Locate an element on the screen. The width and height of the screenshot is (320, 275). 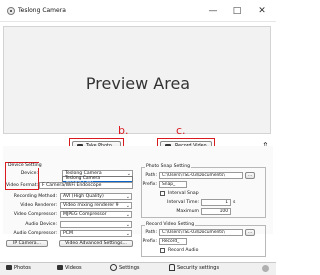
tab-settings-label: Settings is located at coordinates (129, 268).